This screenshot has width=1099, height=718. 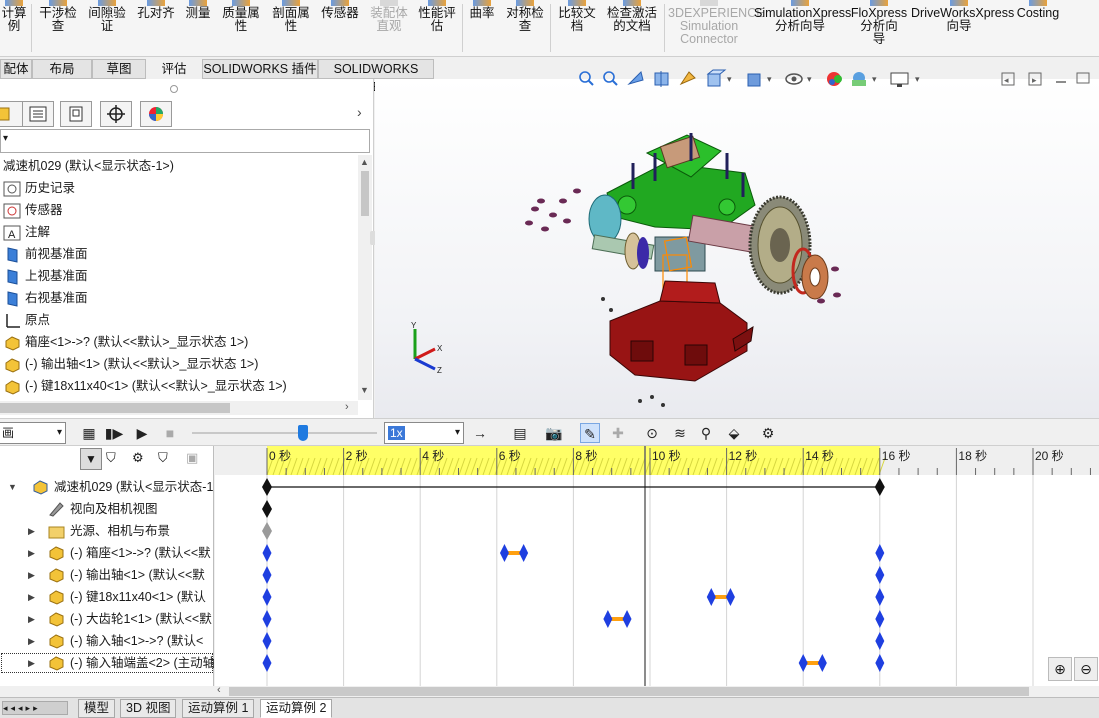 What do you see at coordinates (340, 28) in the screenshot?
I see `ribbon-button-7: 传感器` at bounding box center [340, 28].